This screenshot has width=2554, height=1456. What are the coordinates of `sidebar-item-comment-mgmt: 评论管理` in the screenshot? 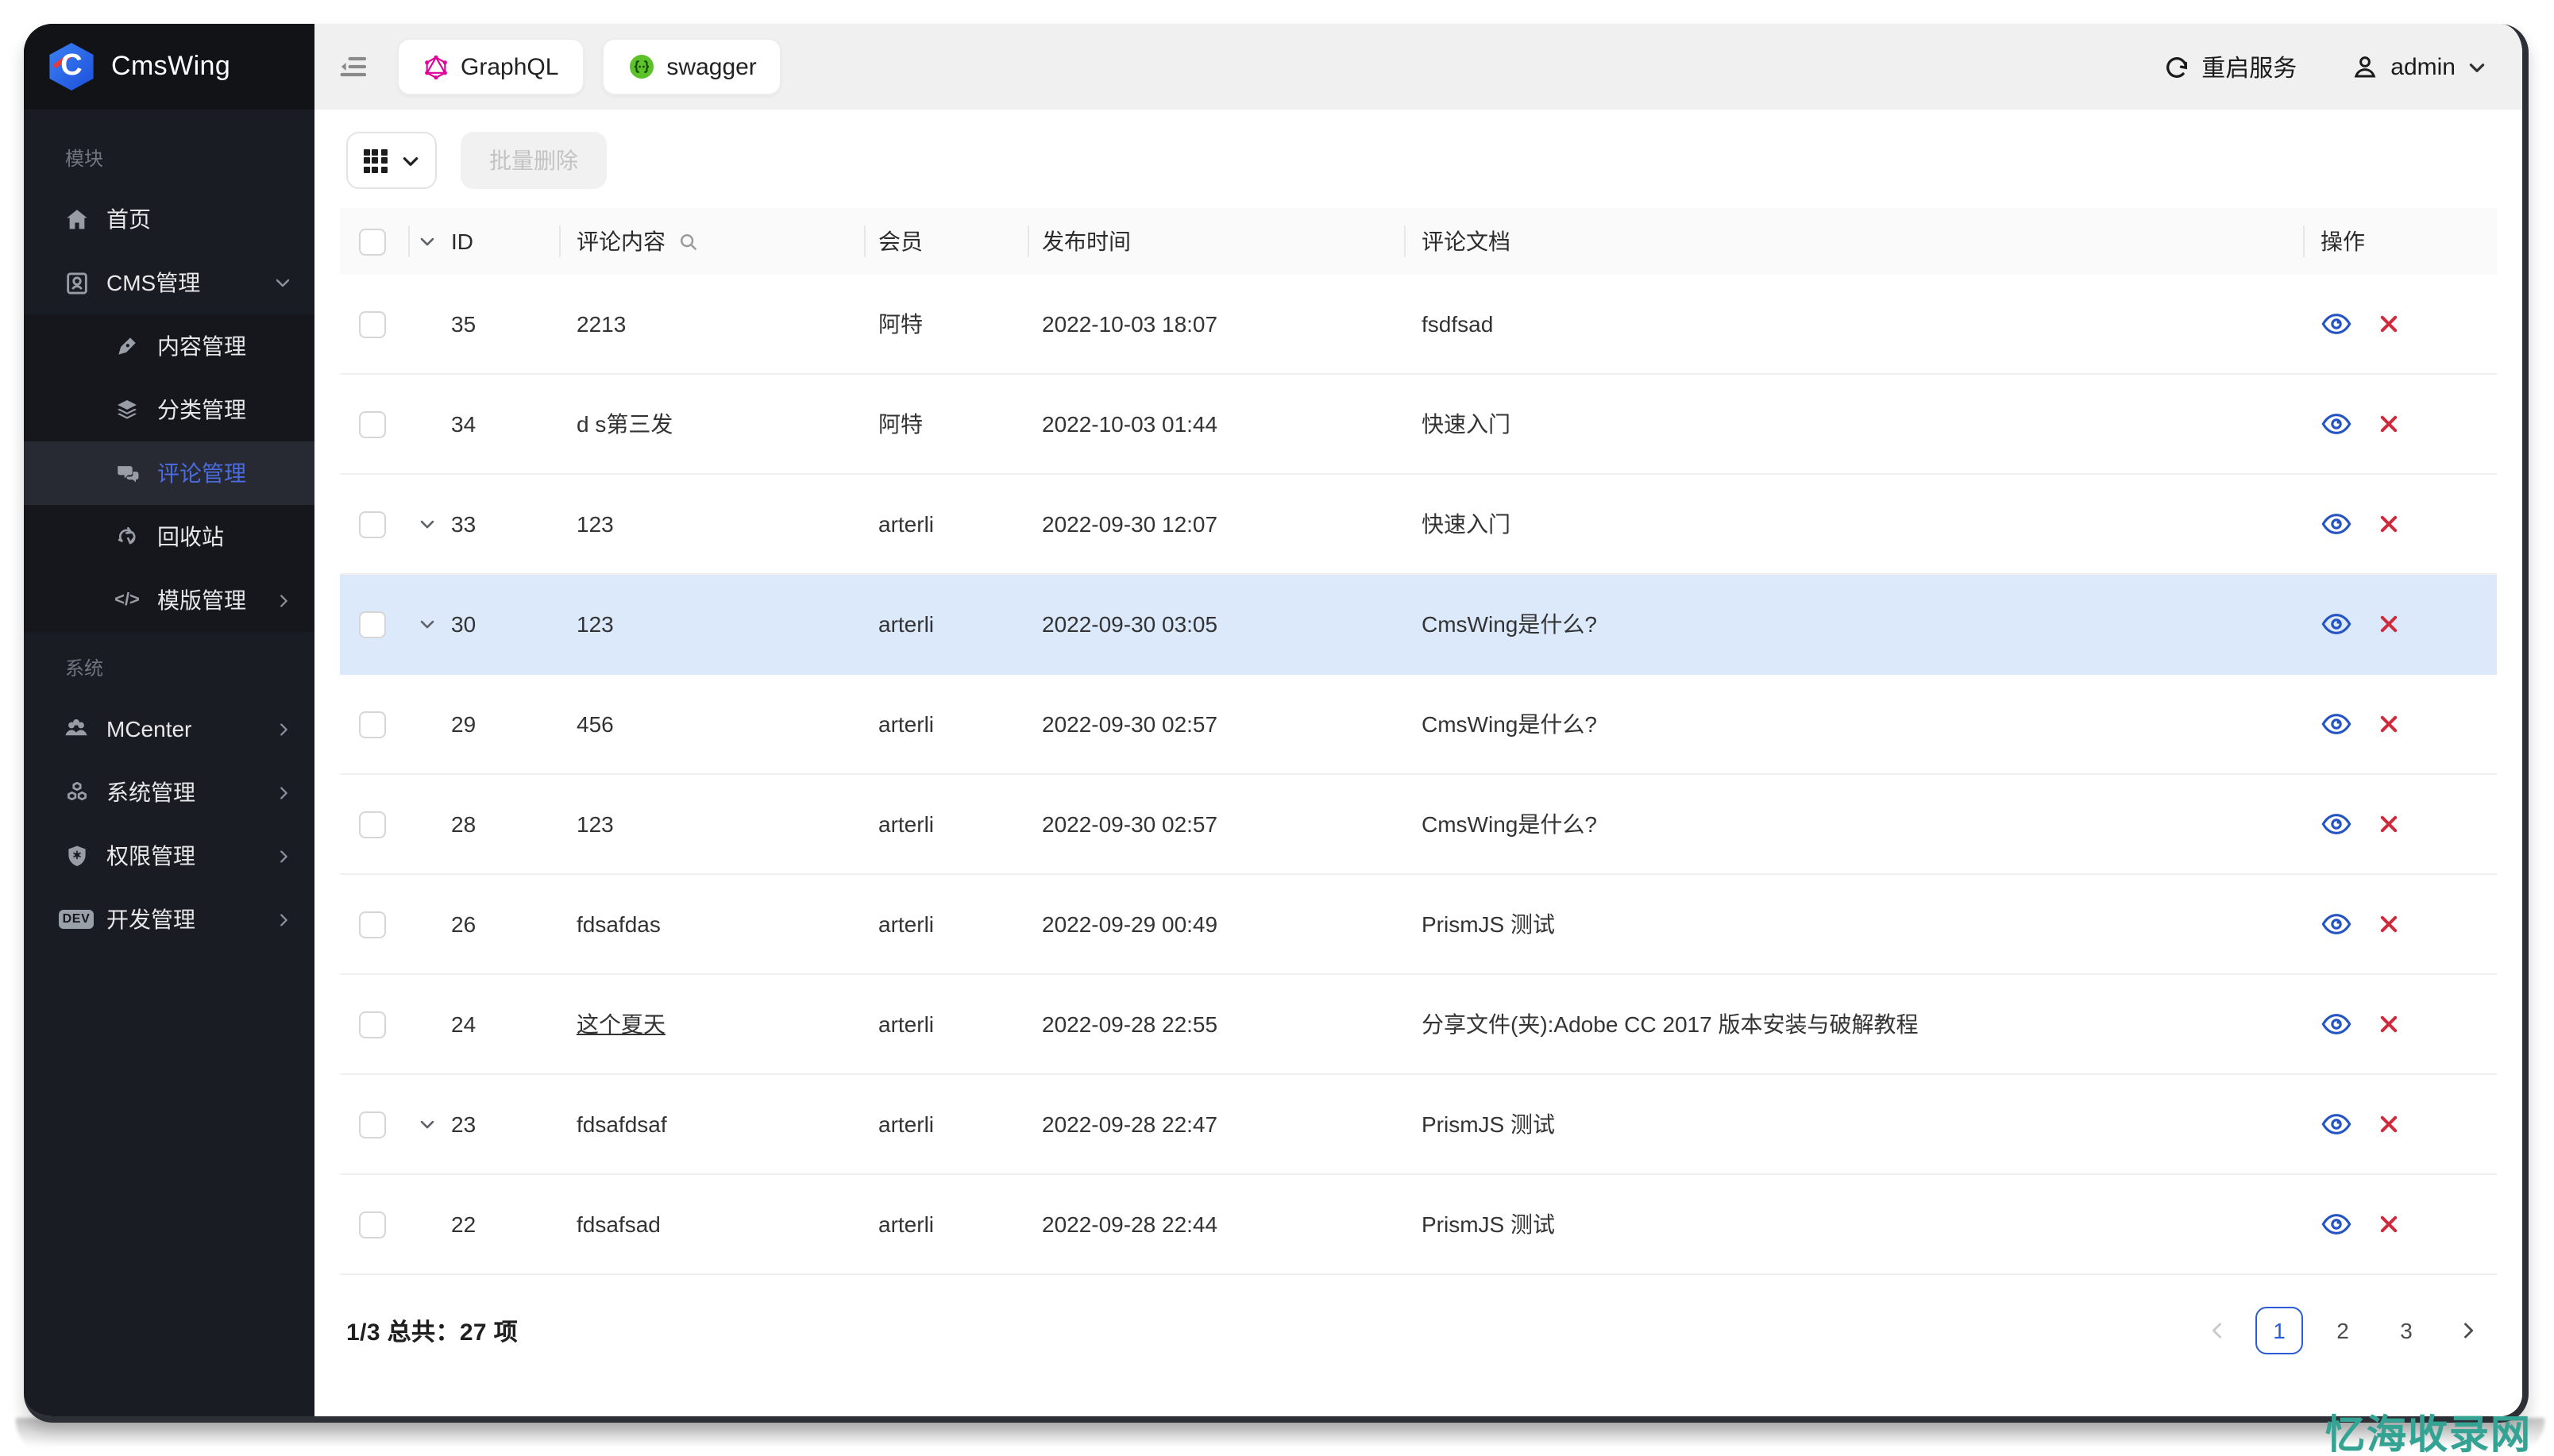 It's located at (169, 473).